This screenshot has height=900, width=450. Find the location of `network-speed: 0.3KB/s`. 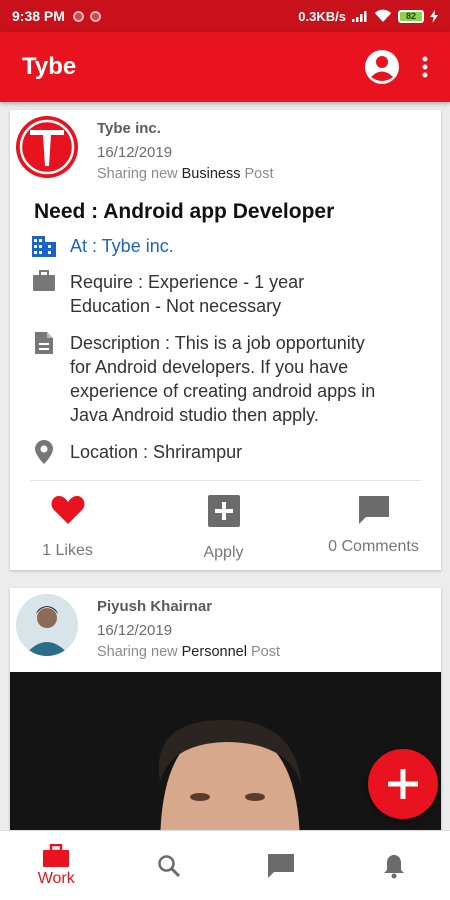

network-speed: 0.3KB/s is located at coordinates (322, 16).